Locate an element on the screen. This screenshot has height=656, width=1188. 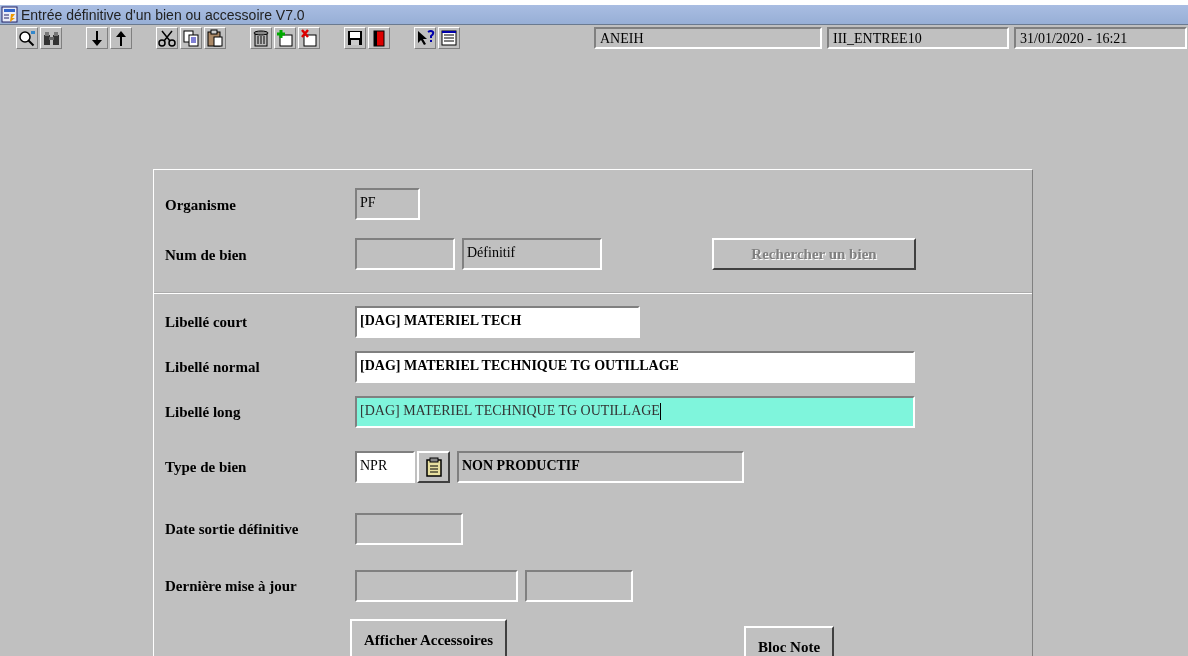
exit-door-button is located at coordinates (379, 38).